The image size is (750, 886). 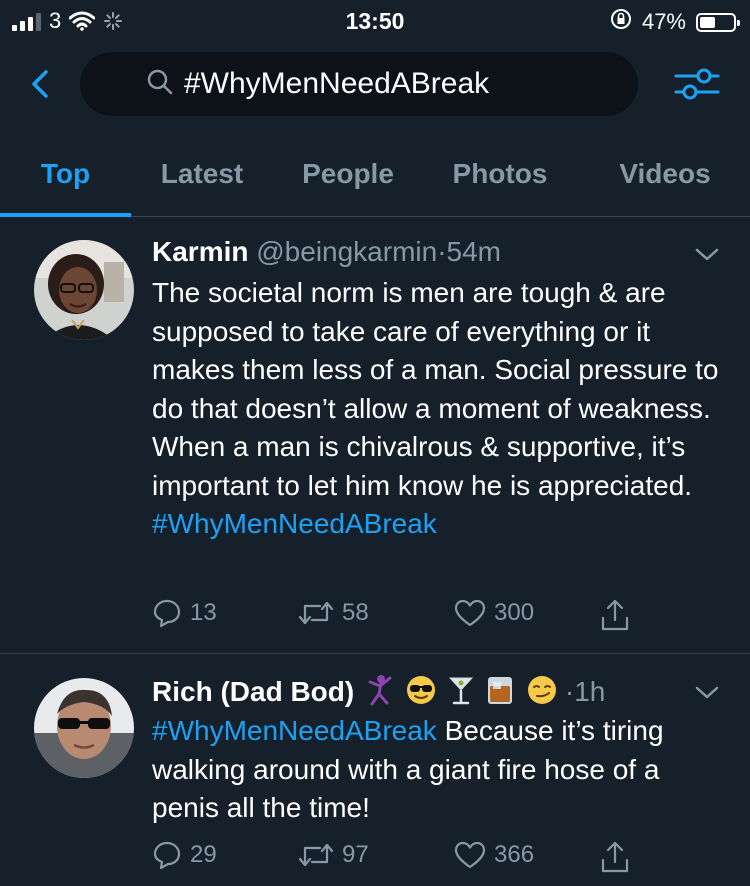 I want to click on tweet-header: Karmin @beingkarmin·54m, so click(x=326, y=252).